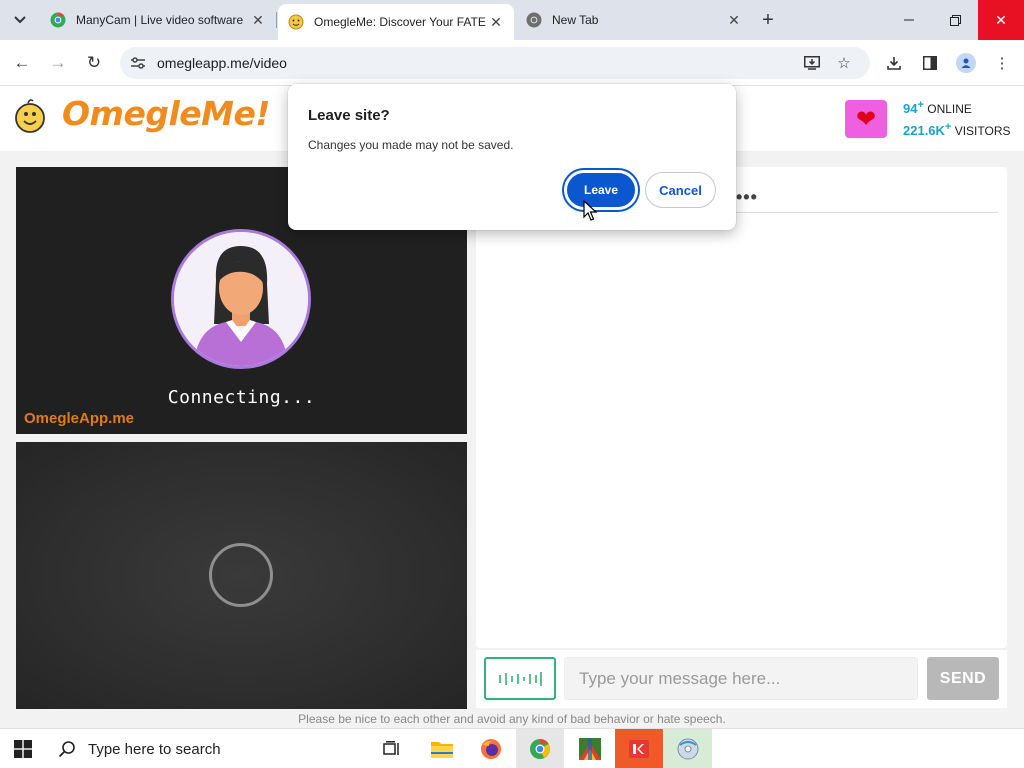  I want to click on smiley-favicon-icon, so click(296, 22).